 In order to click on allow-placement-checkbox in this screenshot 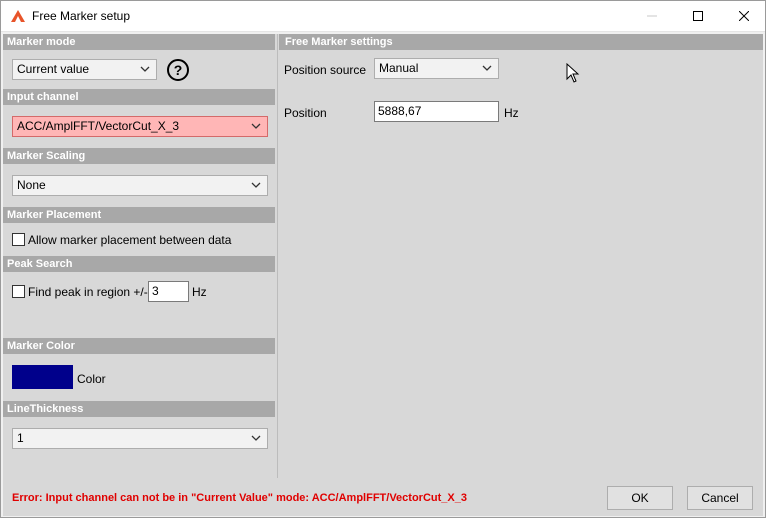, I will do `click(18, 239)`.